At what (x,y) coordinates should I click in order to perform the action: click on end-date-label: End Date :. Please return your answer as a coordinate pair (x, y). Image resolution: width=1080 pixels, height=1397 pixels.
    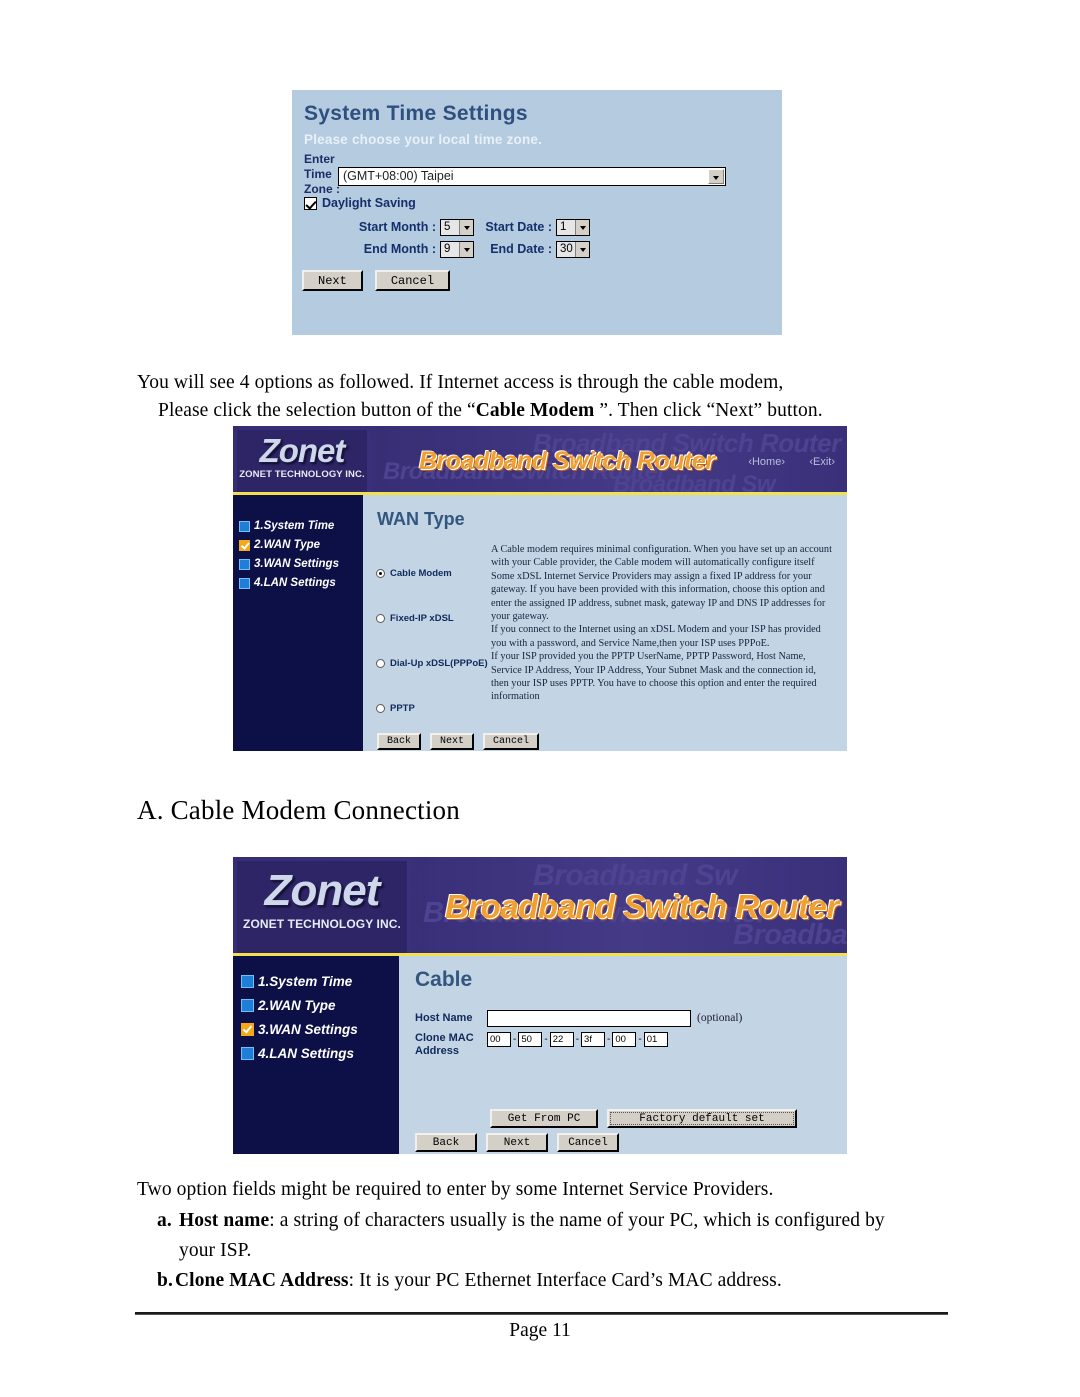
    Looking at the image, I should click on (521, 249).